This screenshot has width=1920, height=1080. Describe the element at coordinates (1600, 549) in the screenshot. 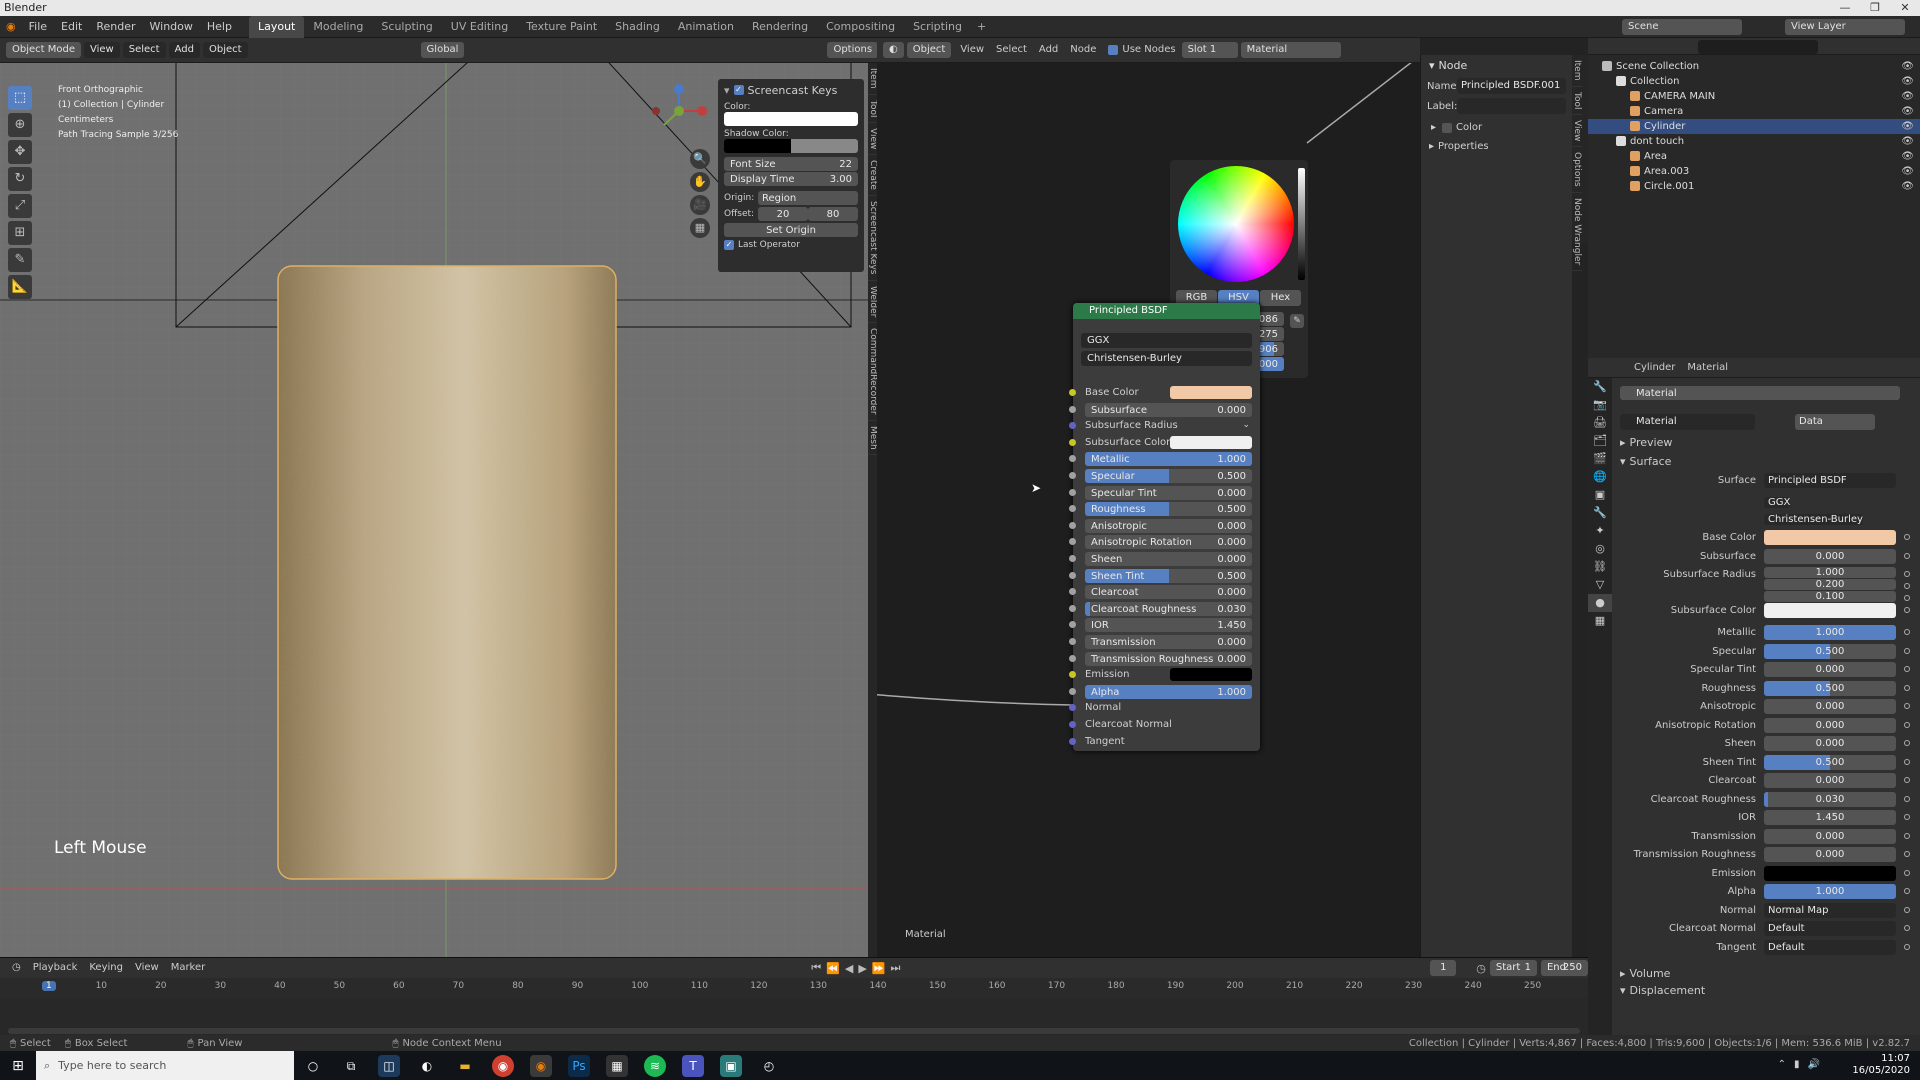

I see `physics-props-icon: ◎` at that location.